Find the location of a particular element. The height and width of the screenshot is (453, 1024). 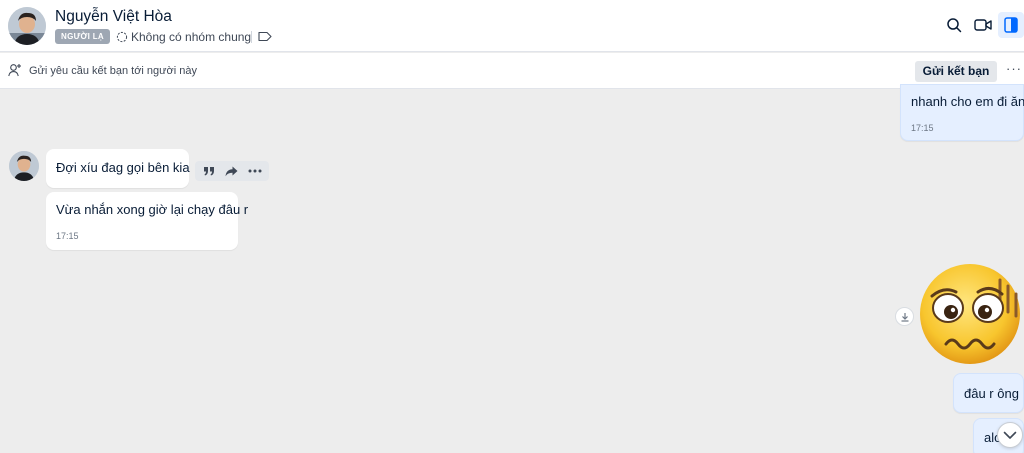

conversation-info-button is located at coordinates (1011, 25).